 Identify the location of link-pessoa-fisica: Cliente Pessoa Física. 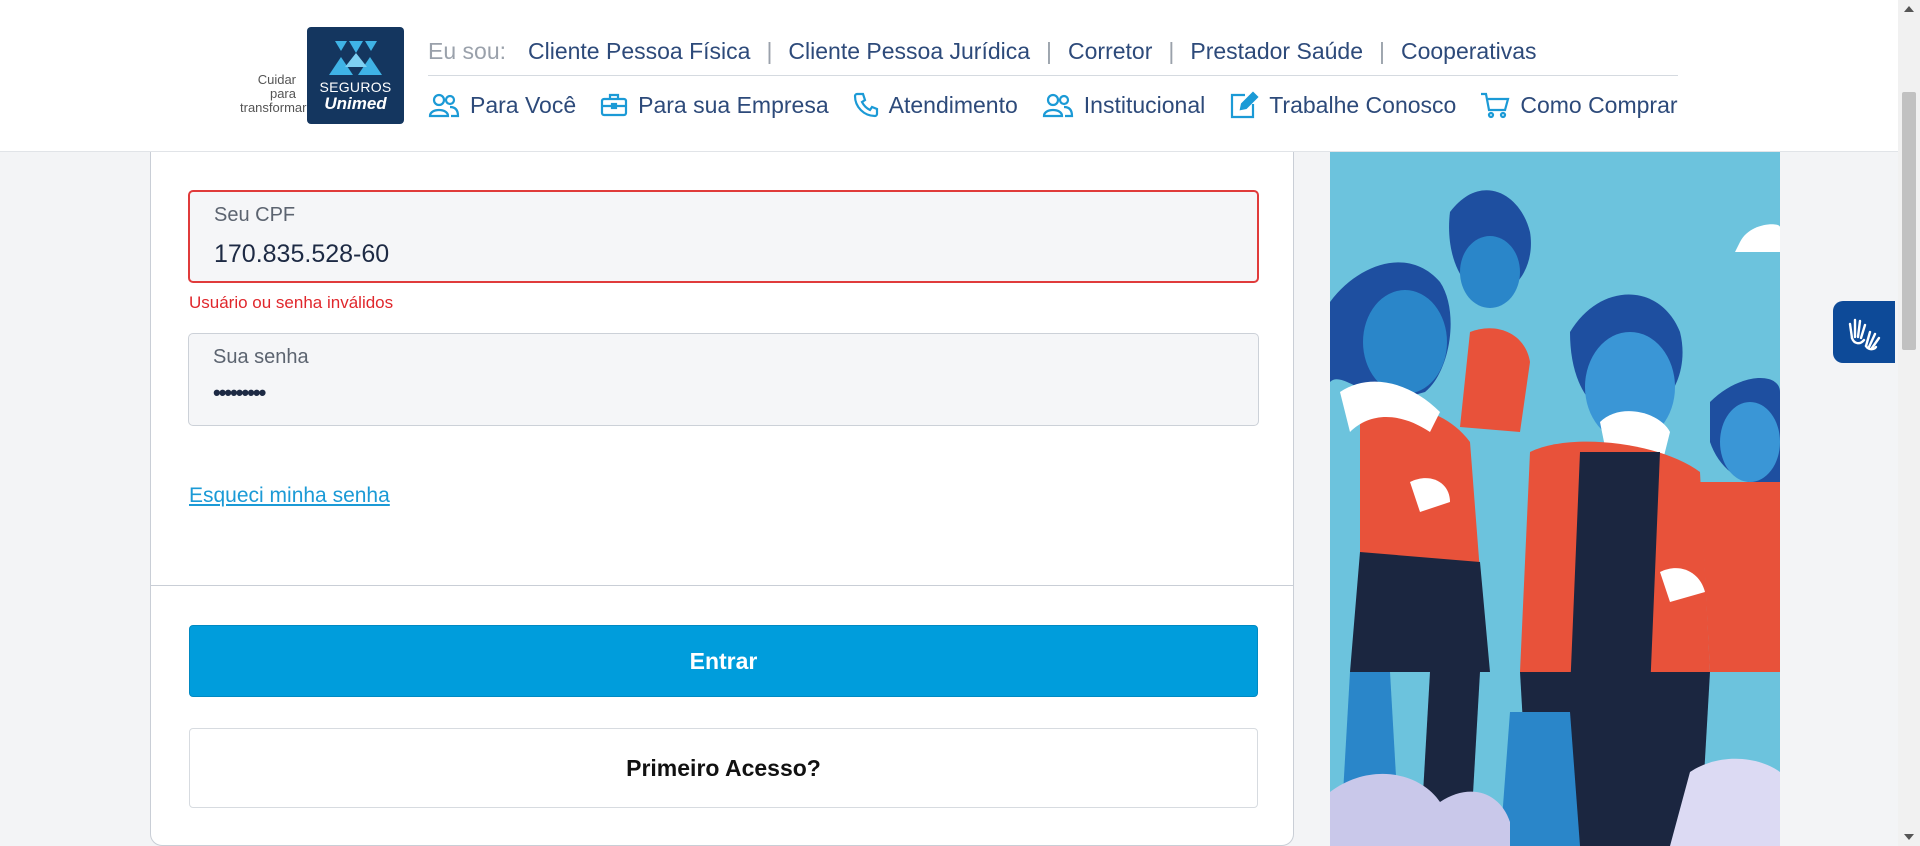
(639, 51).